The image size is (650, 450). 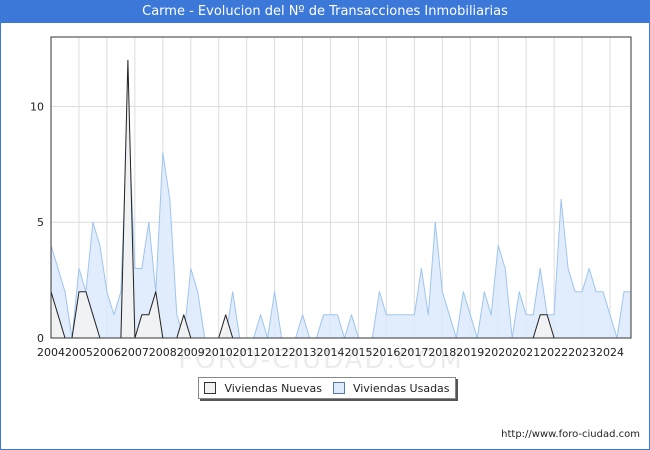 What do you see at coordinates (338, 388) in the screenshot?
I see `legend-swatch-usadas` at bounding box center [338, 388].